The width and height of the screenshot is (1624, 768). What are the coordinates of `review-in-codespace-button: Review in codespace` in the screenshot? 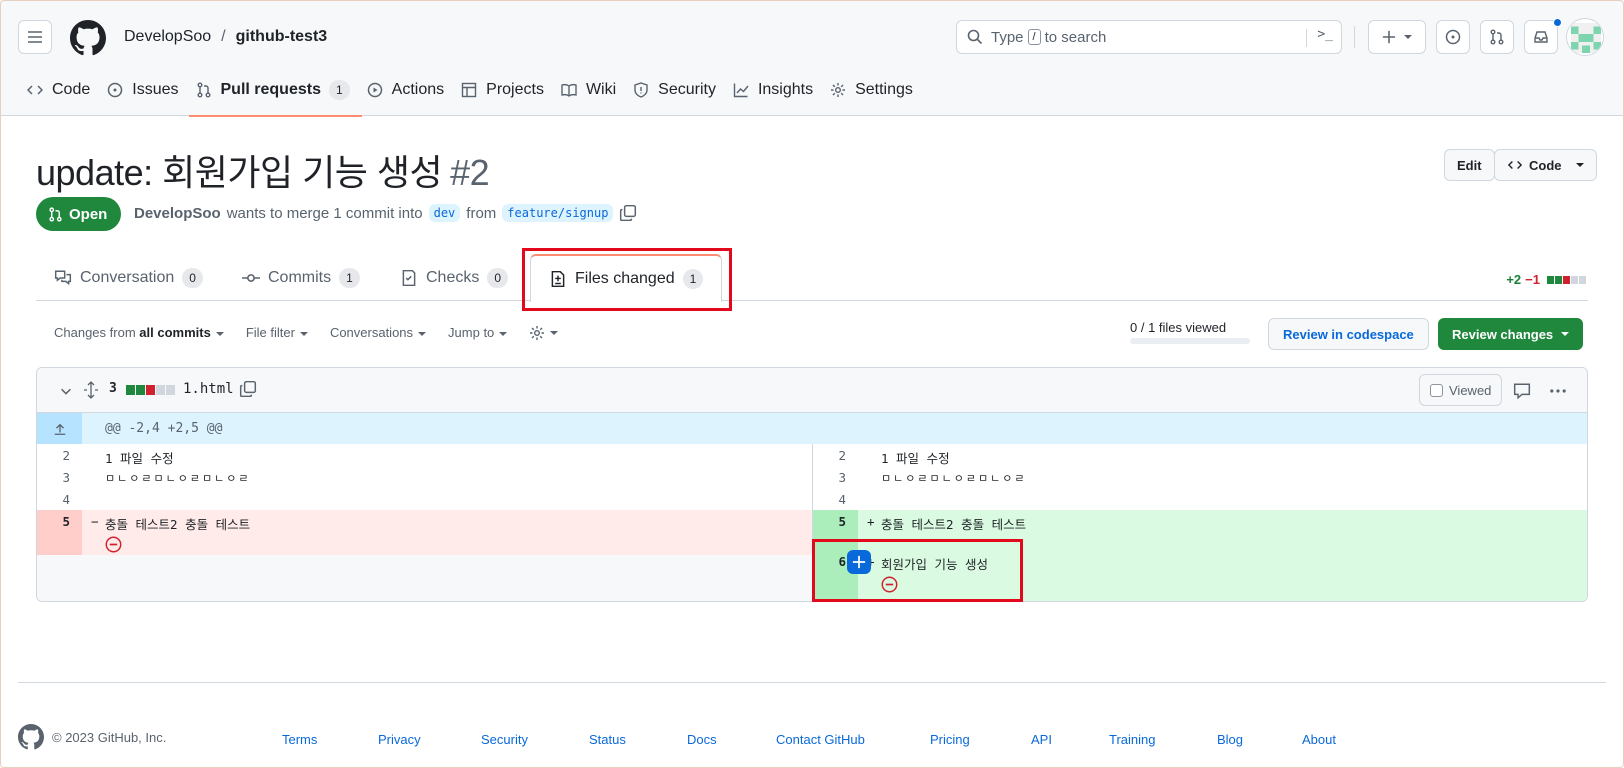 It's located at (1348, 334).